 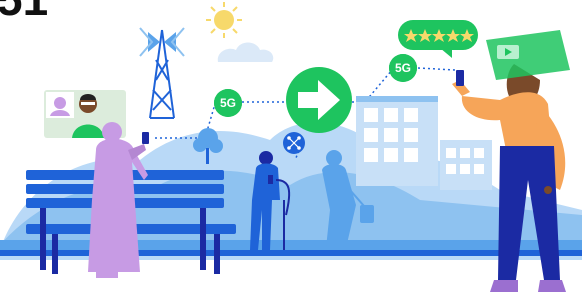 I want to click on cell-tower-icon, so click(x=162, y=73).